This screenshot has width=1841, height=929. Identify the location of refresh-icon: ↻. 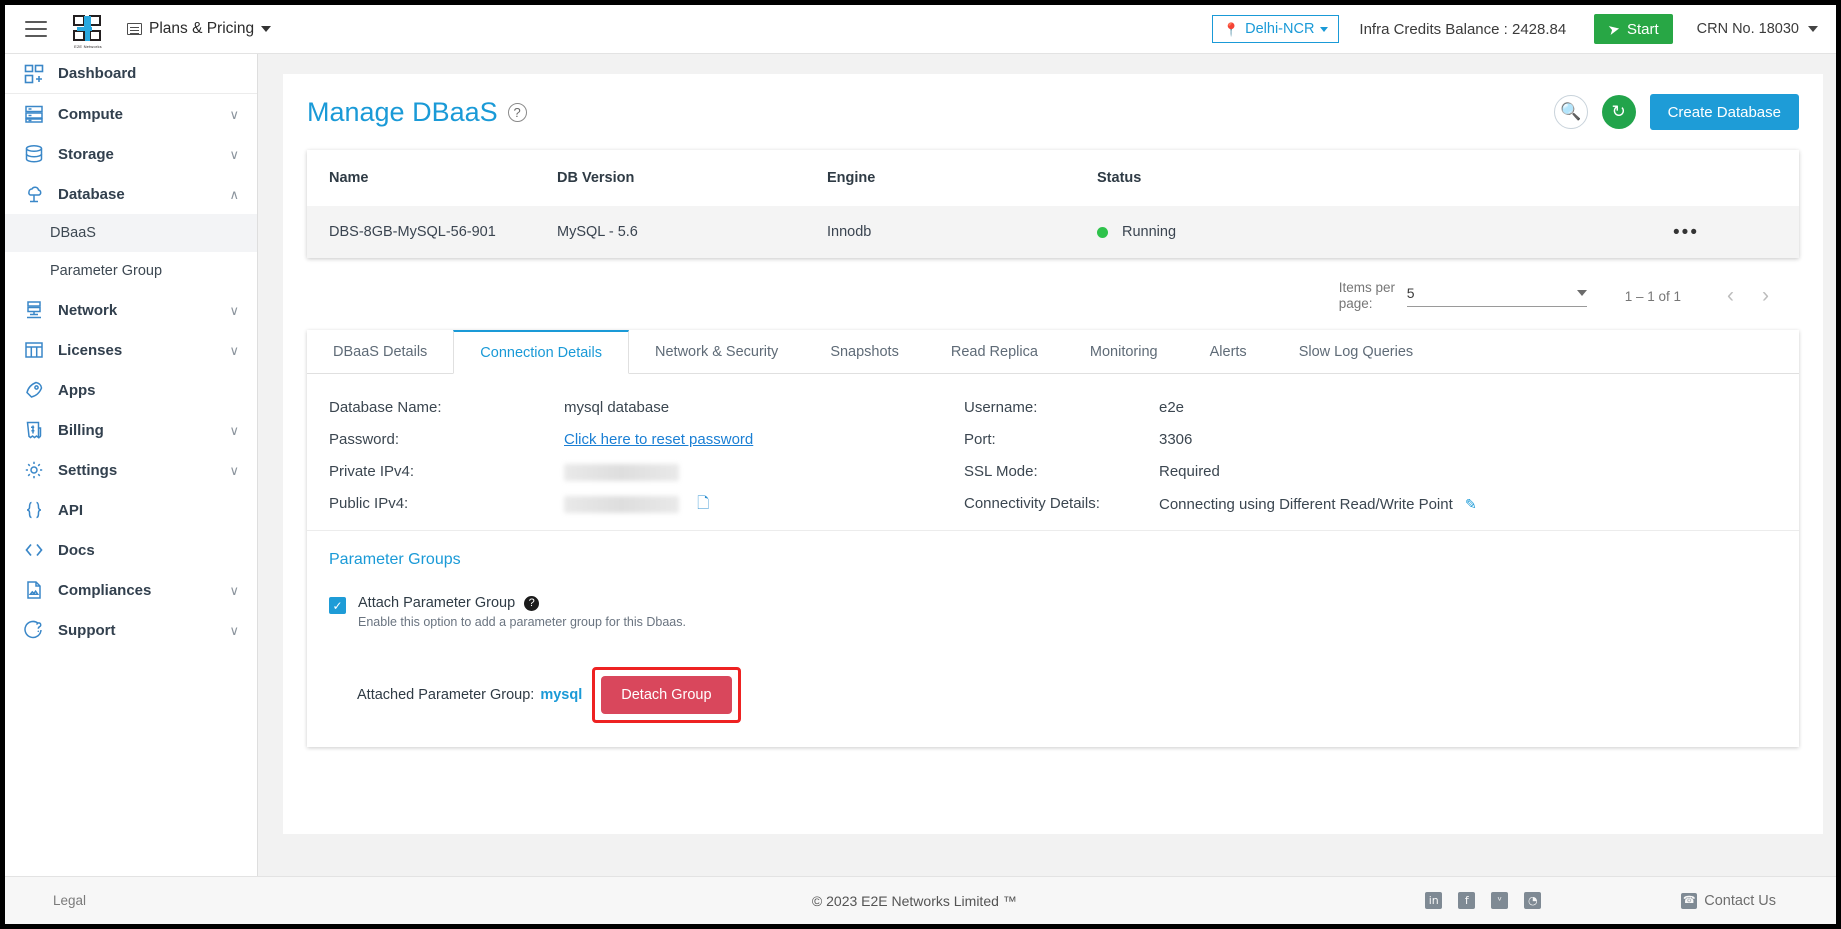
(1618, 112).